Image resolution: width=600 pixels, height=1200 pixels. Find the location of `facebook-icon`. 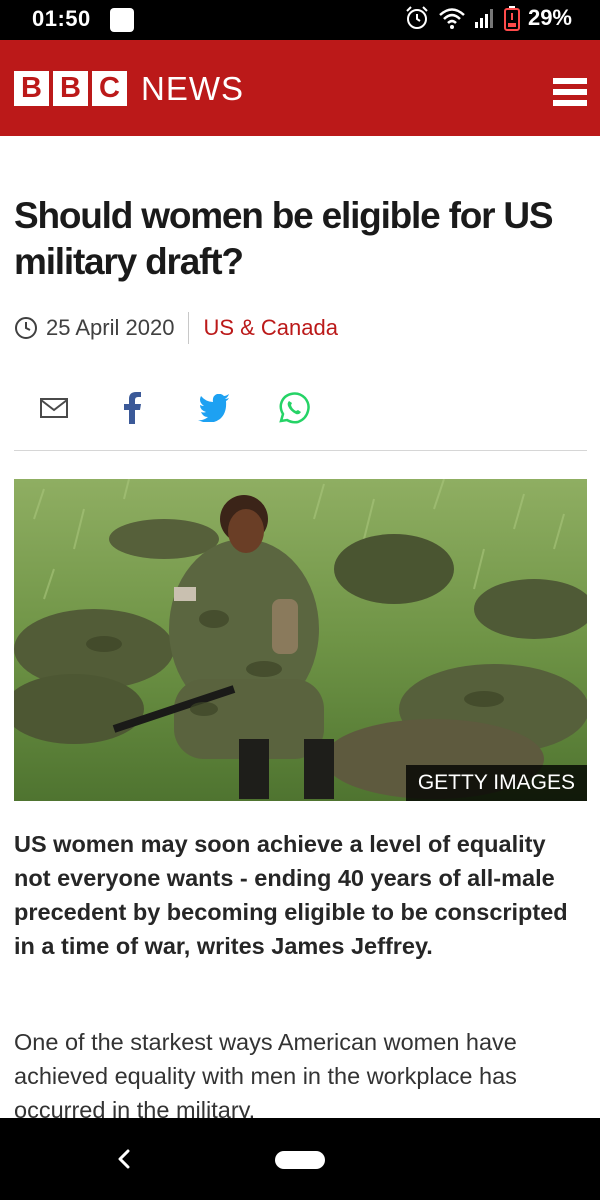

facebook-icon is located at coordinates (132, 408).